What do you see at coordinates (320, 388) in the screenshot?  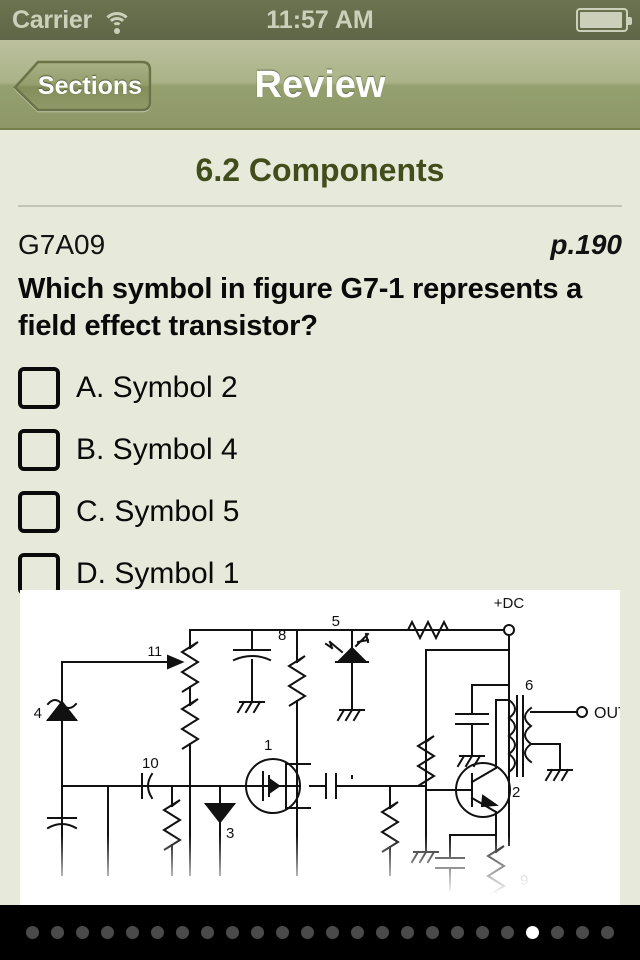 I see `answer-choice-a: A. Symbol 2` at bounding box center [320, 388].